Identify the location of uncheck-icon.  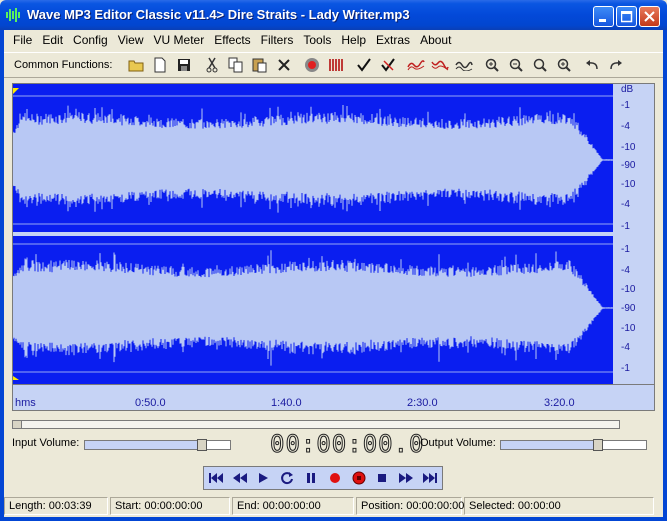
(388, 65).